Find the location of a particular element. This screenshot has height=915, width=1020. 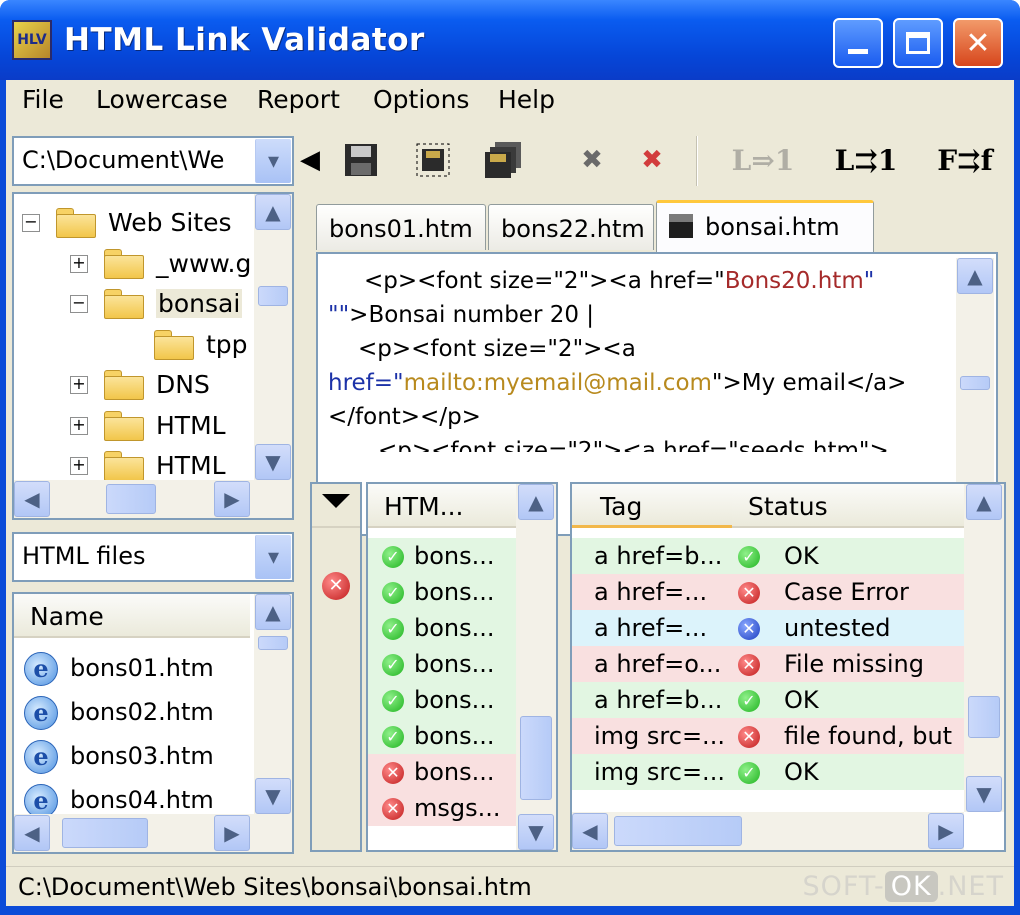

clear-icon: ✖ is located at coordinates (592, 160).